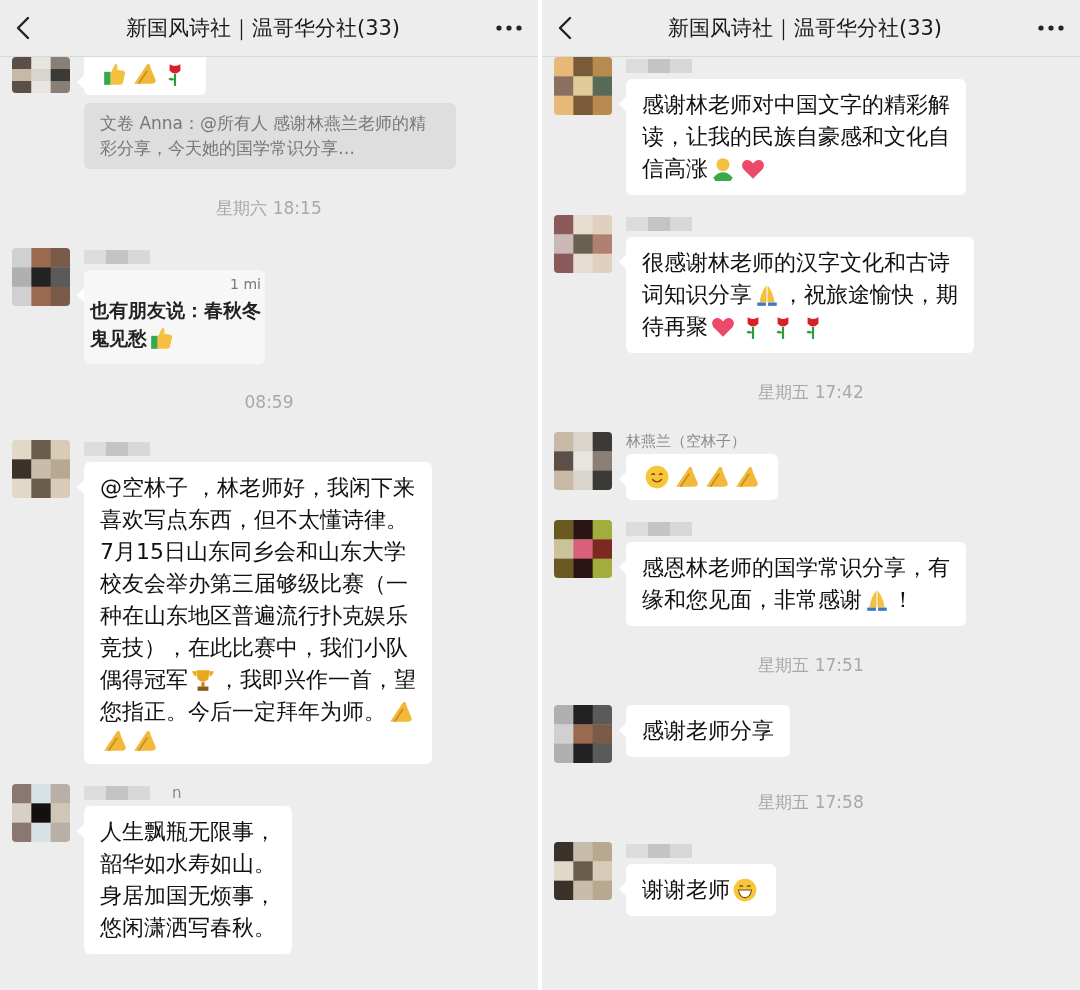  I want to click on message-text: ，我即兴作一首，望, so click(317, 680).